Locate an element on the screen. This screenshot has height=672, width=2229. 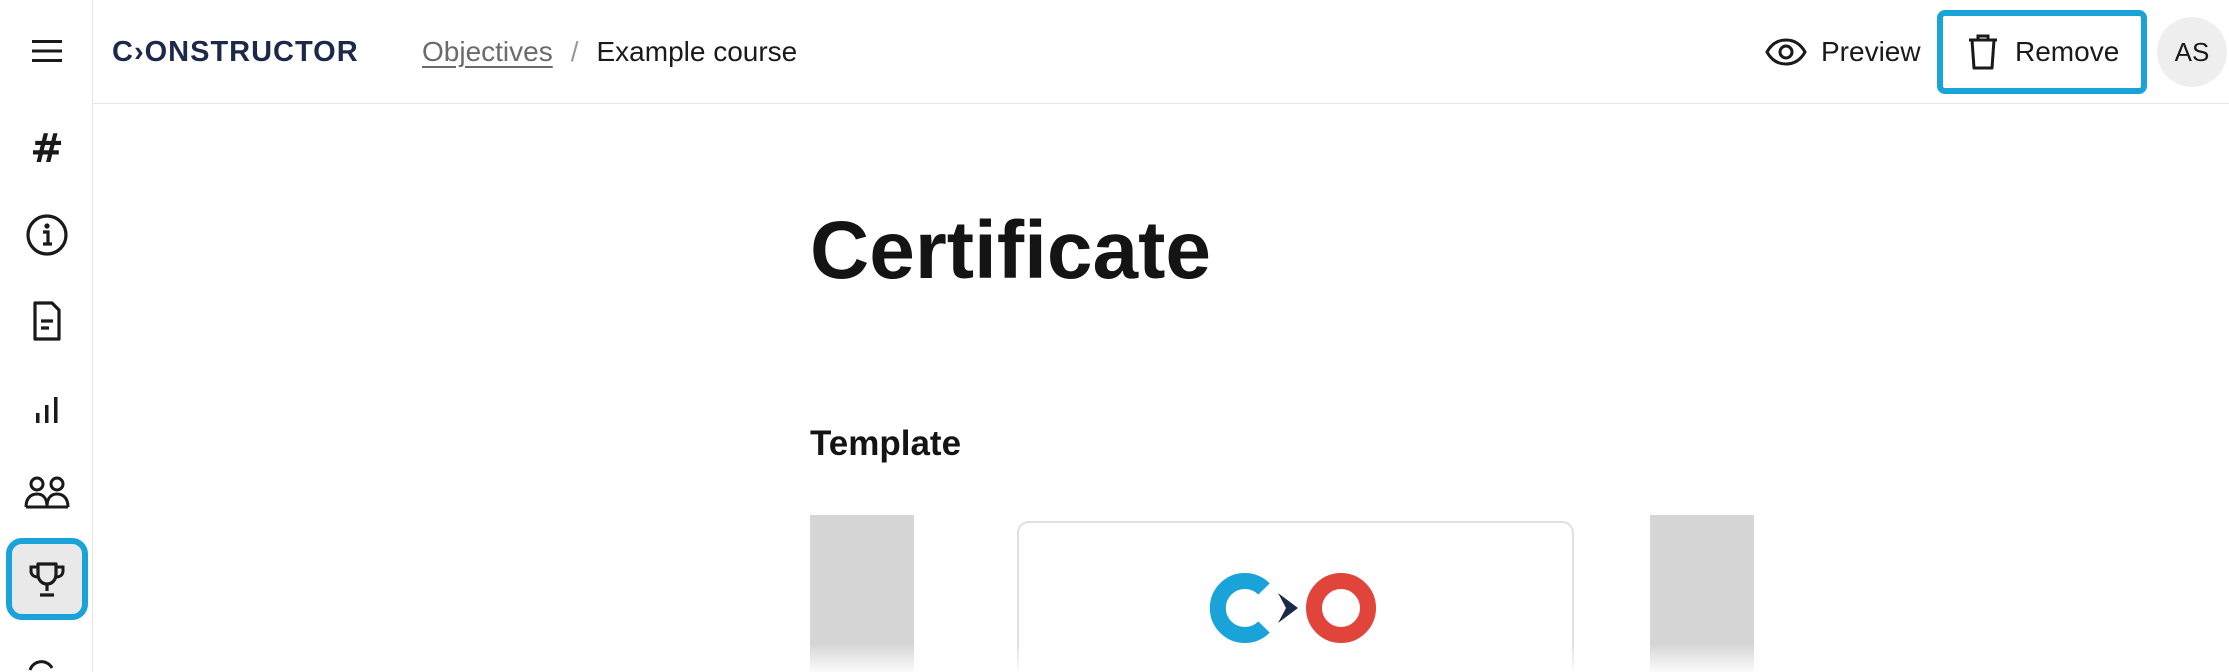
hamburger-icon is located at coordinates (47, 51).